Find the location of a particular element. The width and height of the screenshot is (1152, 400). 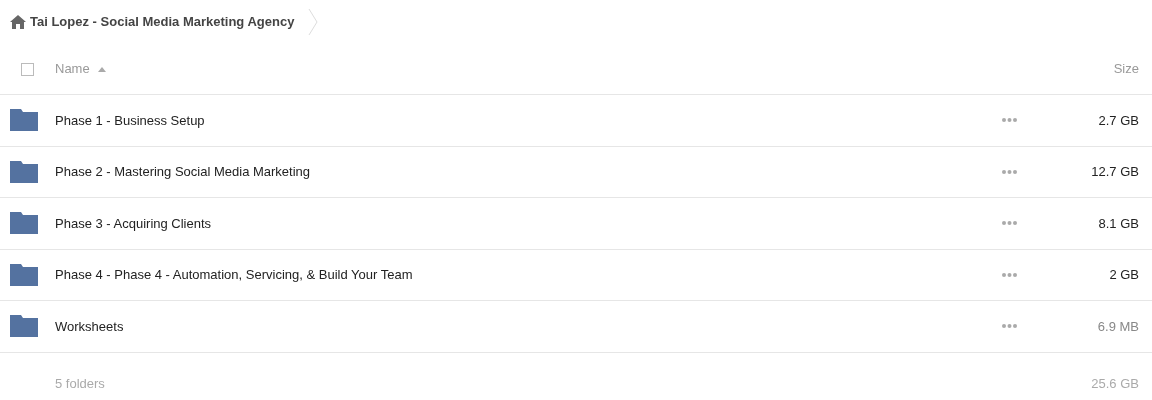

sort-ascending-icon is located at coordinates (101, 69).